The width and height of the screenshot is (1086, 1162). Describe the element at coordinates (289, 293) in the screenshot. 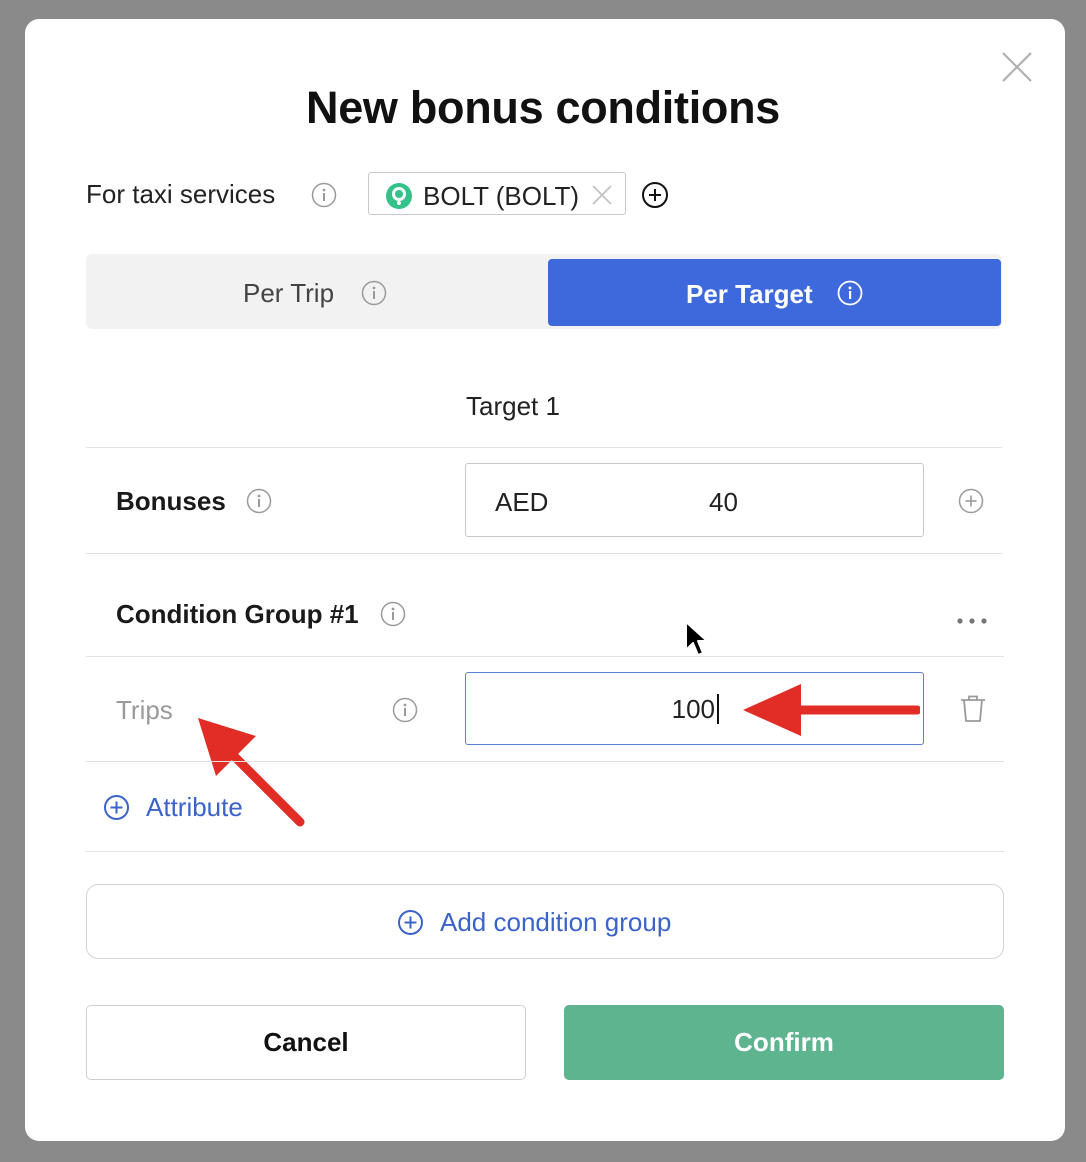

I see `tab-per-trip-label: Per Trip` at that location.